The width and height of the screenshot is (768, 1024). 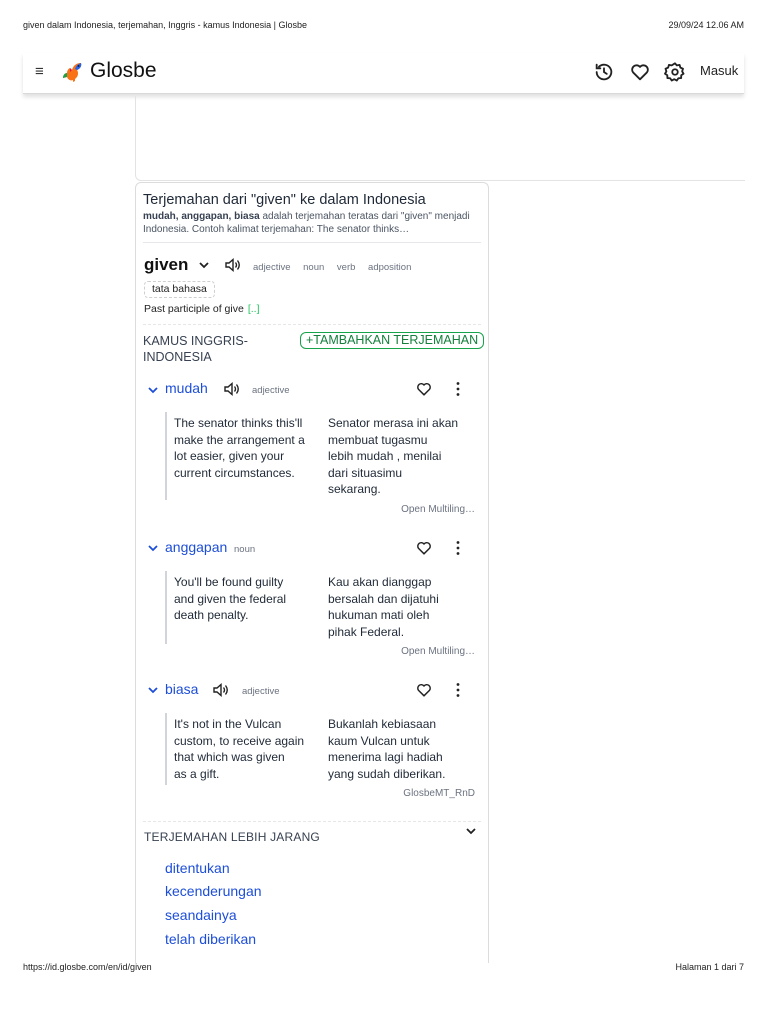 What do you see at coordinates (186, 388) in the screenshot?
I see `translation-word: mudah` at bounding box center [186, 388].